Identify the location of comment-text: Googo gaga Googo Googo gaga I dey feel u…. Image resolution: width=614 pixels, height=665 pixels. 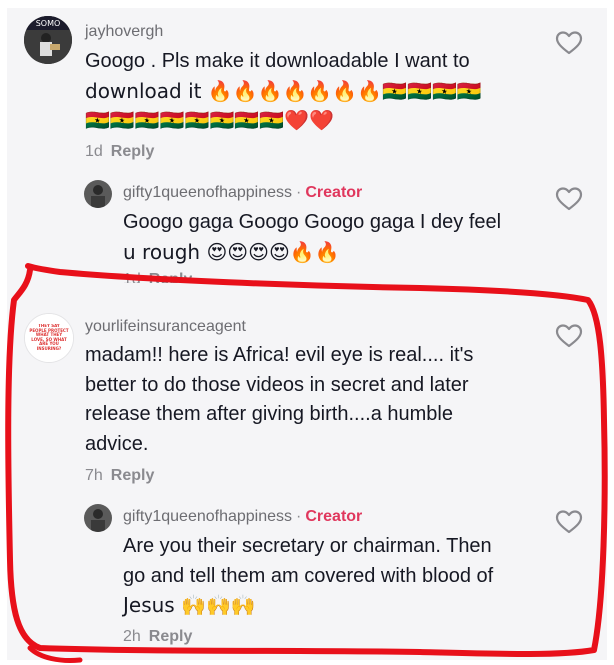
(338, 237).